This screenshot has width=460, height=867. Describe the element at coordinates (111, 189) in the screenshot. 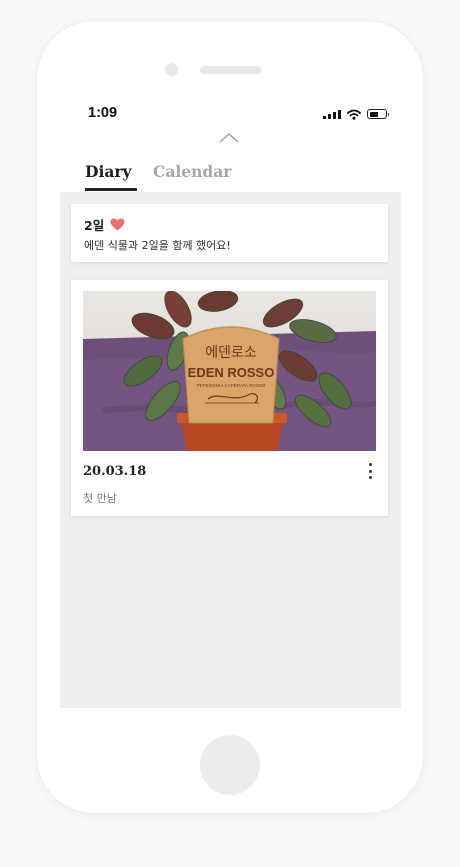

I see `active-tab-indicator` at that location.